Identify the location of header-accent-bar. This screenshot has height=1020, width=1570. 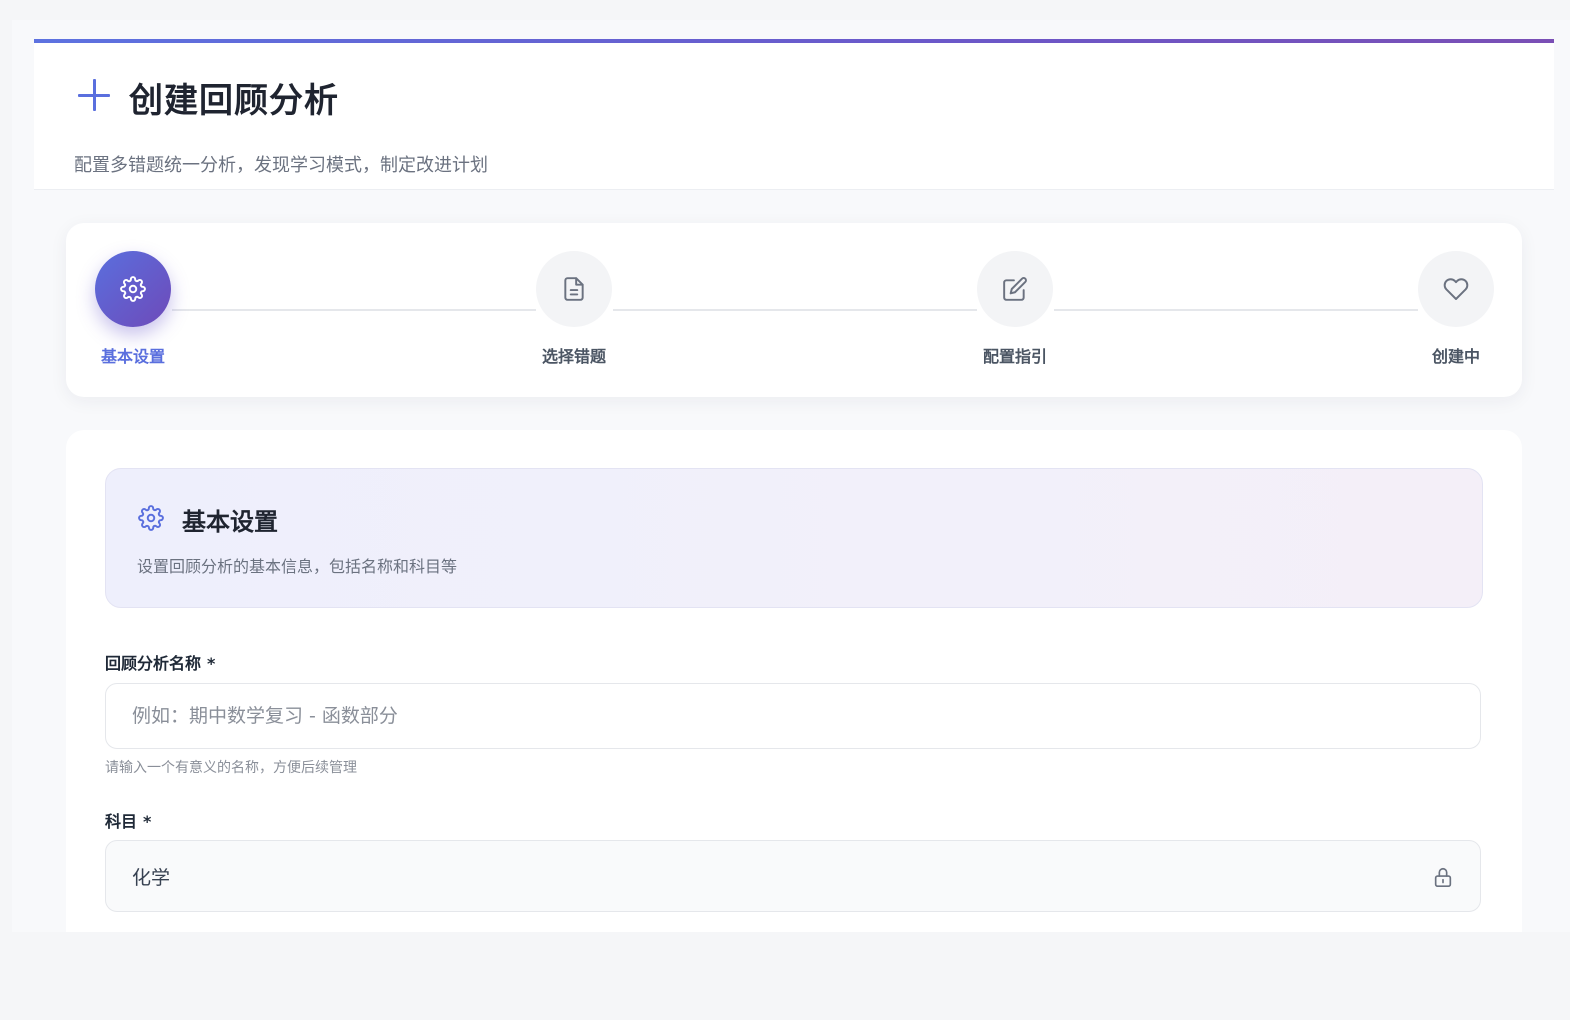
(794, 41).